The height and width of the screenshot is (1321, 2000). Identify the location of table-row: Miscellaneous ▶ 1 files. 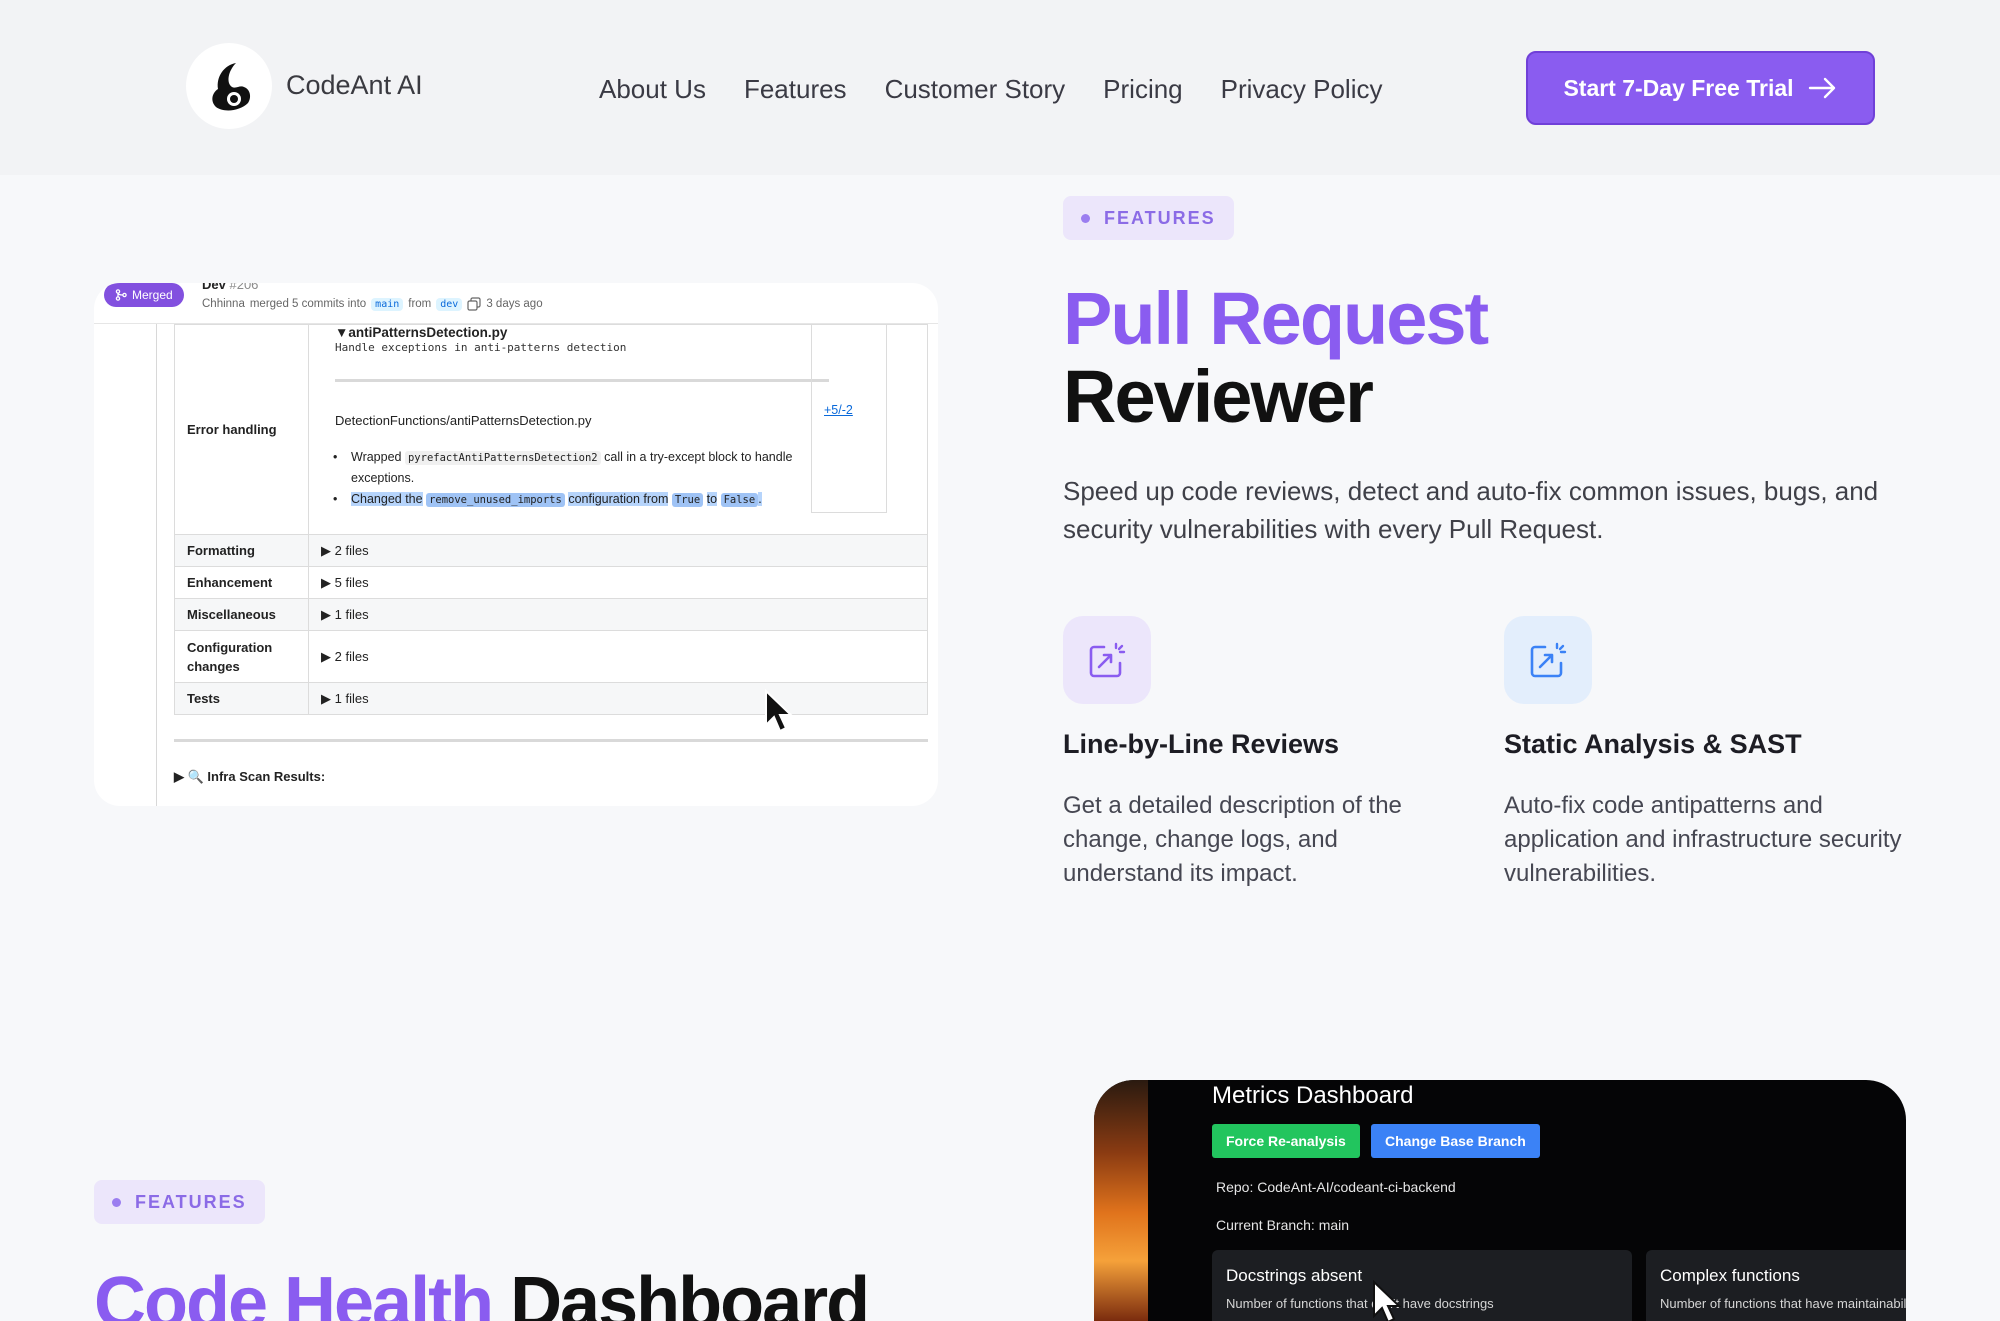
(551, 614).